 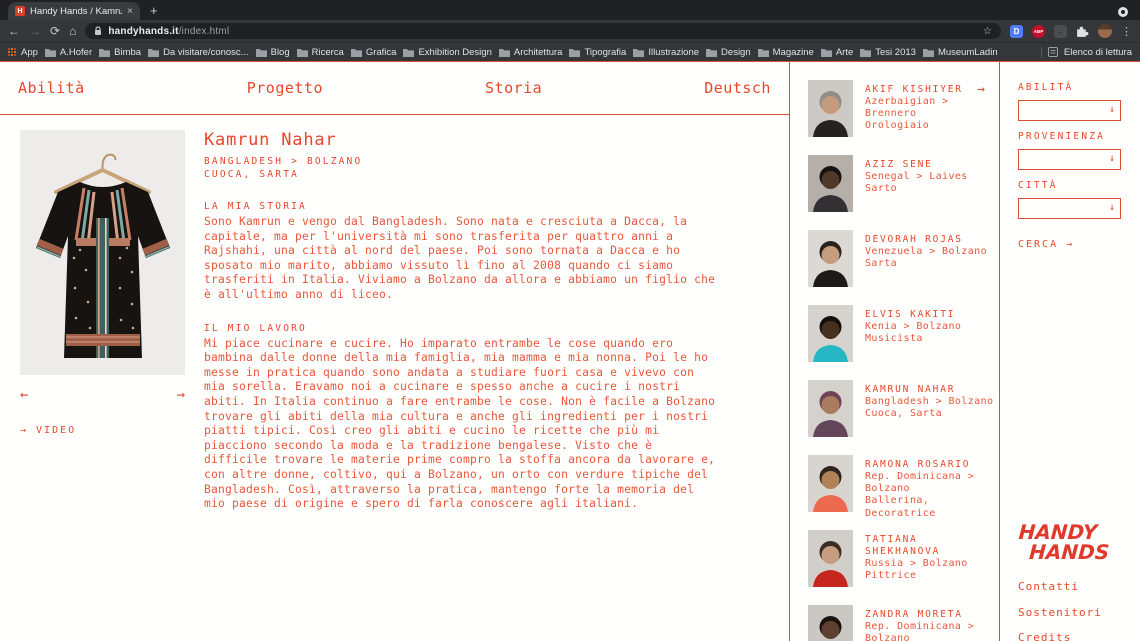 I want to click on person-origin: Russia > Bolzano, so click(x=916, y=563).